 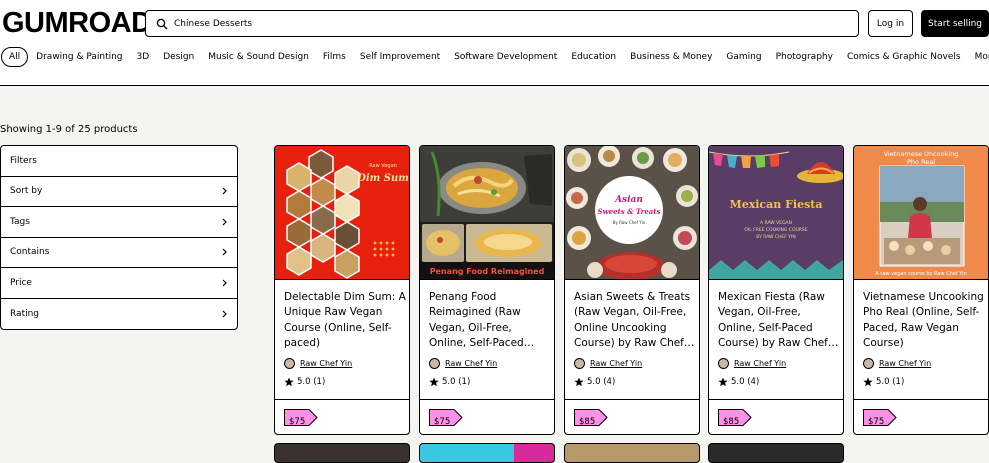 What do you see at coordinates (30, 252) in the screenshot?
I see `filter-label: Contains` at bounding box center [30, 252].